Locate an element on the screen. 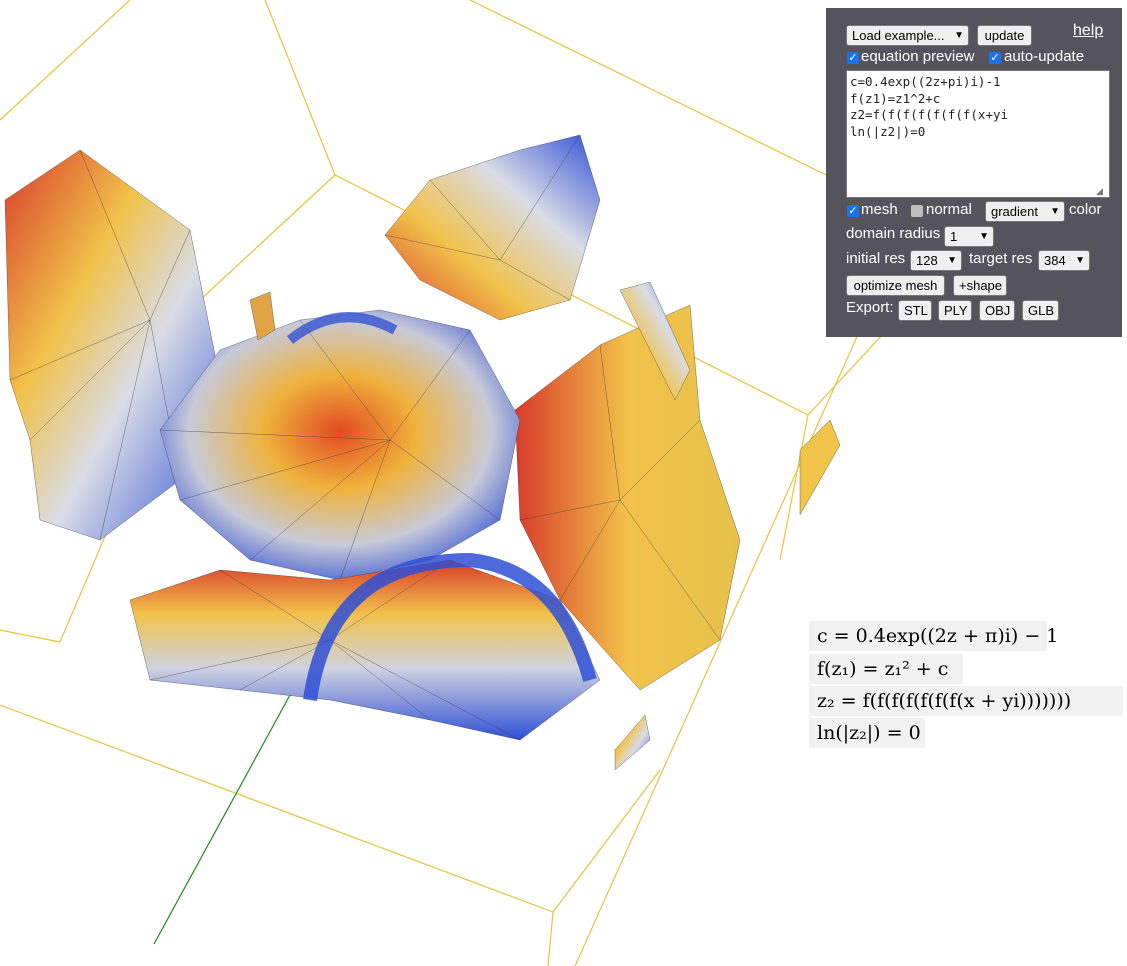 This screenshot has width=1127, height=966. equation-preview-line: f(z₁) = z₁² + c is located at coordinates (886, 669).